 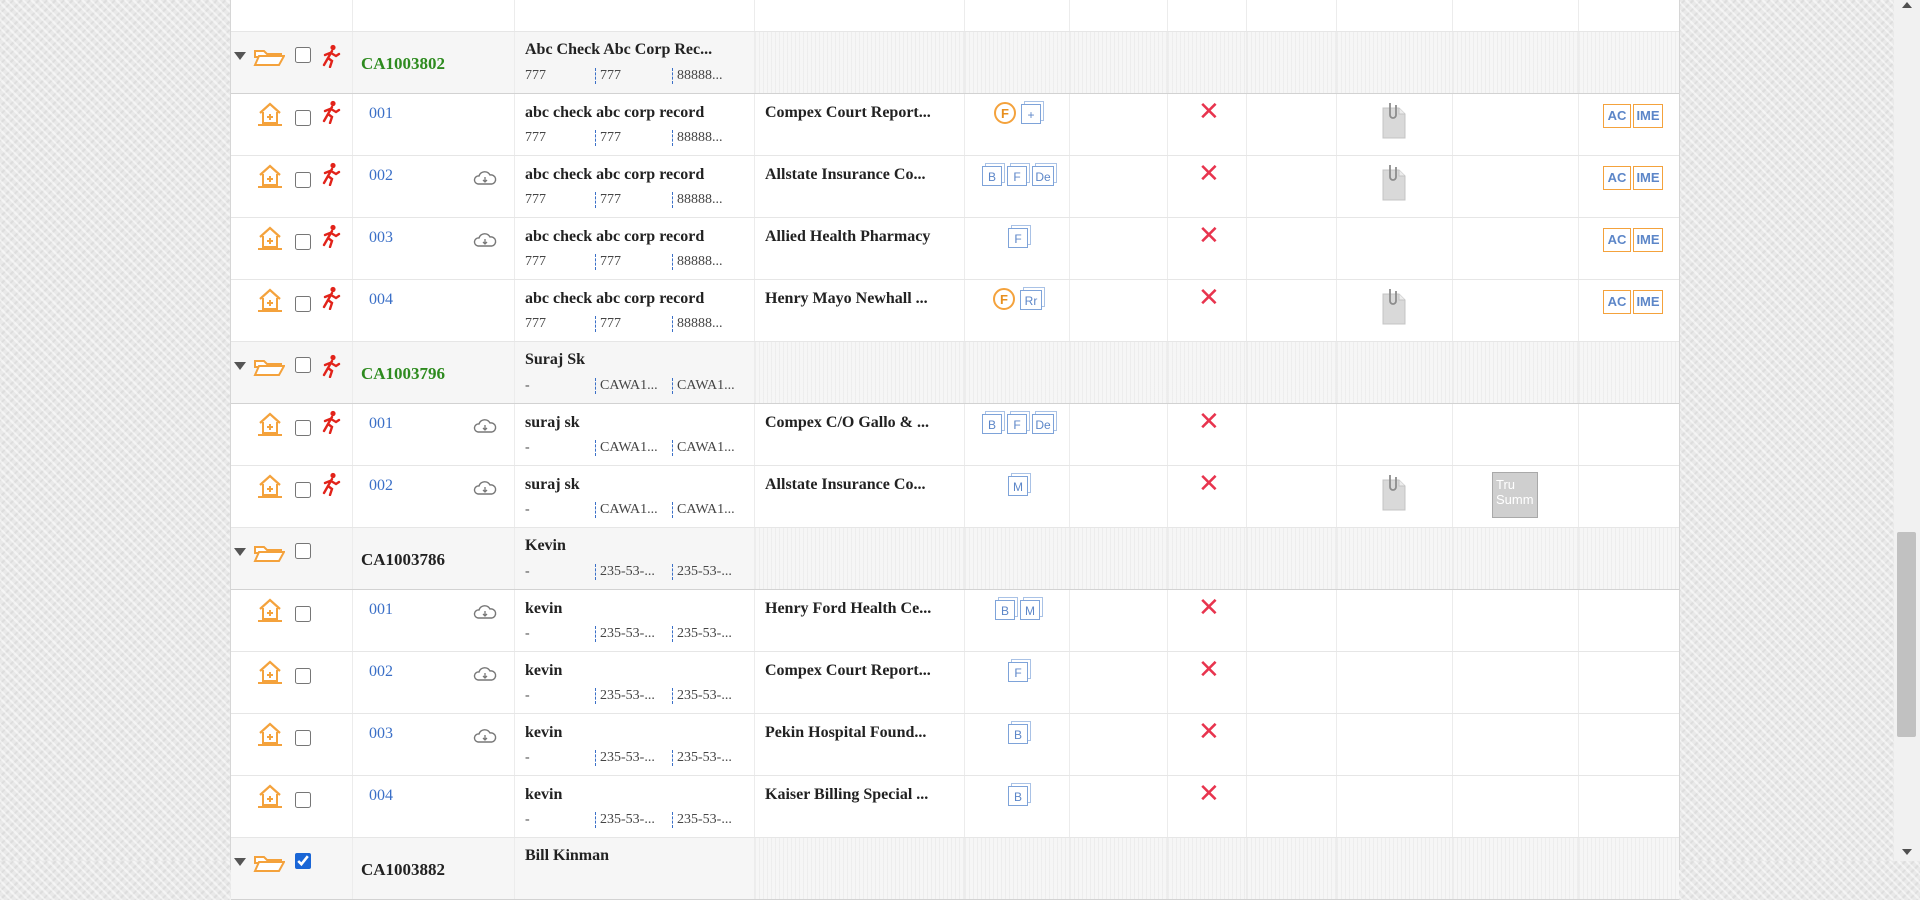 I want to click on scroll-up-arrow-icon, so click(x=1907, y=5).